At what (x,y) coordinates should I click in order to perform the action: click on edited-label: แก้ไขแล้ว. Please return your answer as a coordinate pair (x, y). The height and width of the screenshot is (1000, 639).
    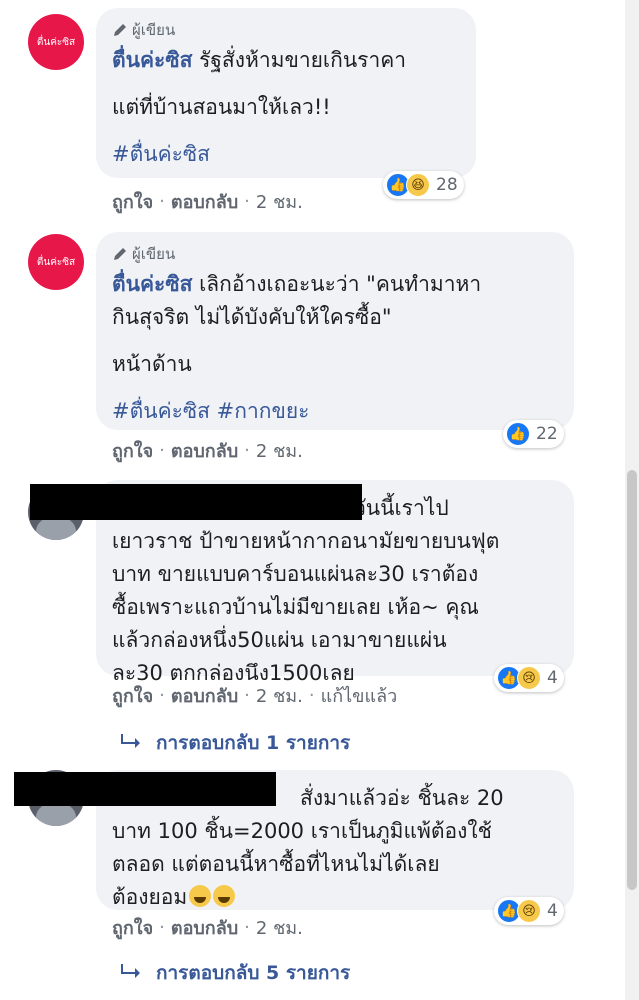
    Looking at the image, I should click on (359, 695).